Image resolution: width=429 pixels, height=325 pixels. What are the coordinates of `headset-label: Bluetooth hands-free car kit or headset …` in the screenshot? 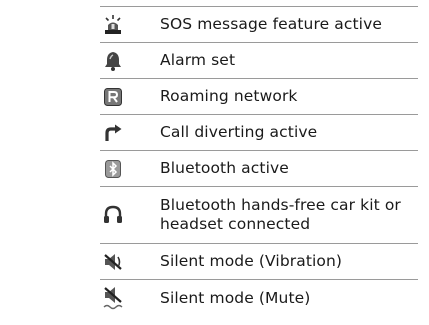 It's located at (281, 215).